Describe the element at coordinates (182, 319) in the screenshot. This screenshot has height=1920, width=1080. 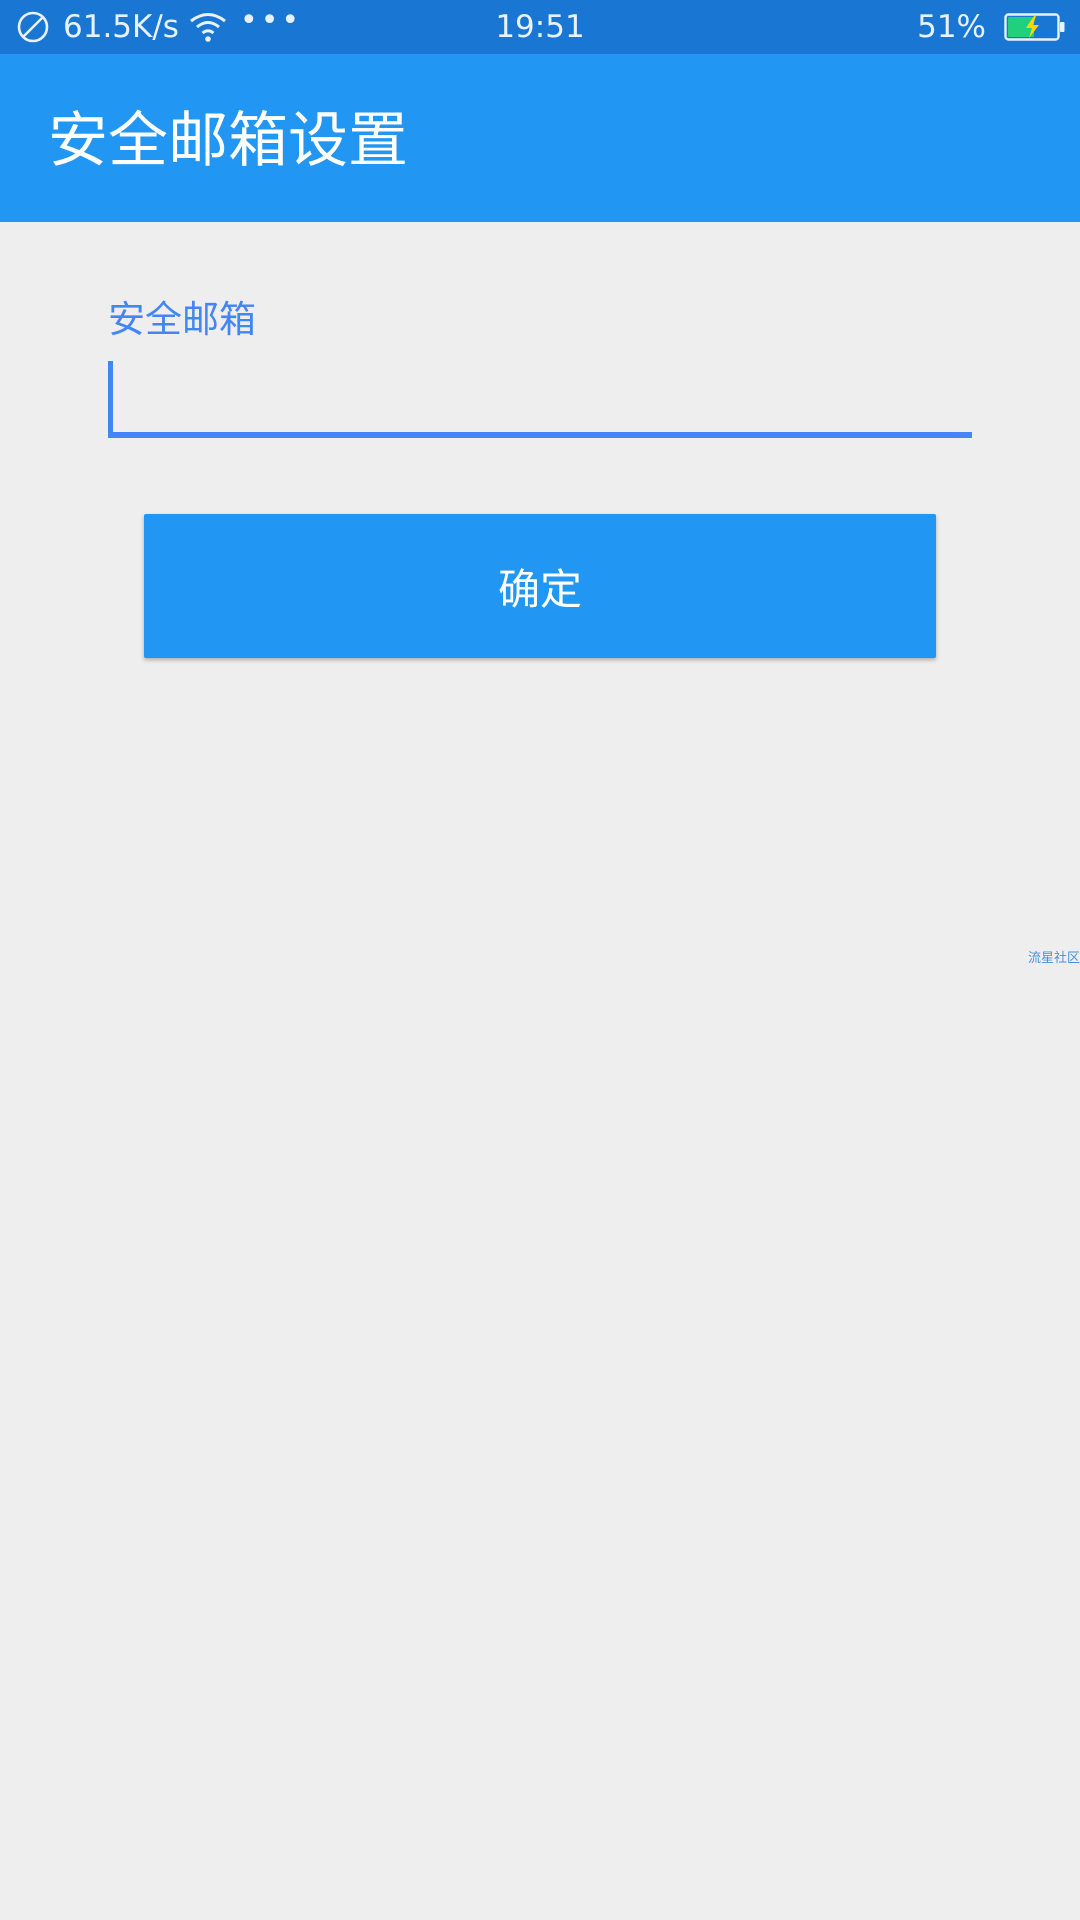
I see `email-field-label: 安全邮箱` at that location.